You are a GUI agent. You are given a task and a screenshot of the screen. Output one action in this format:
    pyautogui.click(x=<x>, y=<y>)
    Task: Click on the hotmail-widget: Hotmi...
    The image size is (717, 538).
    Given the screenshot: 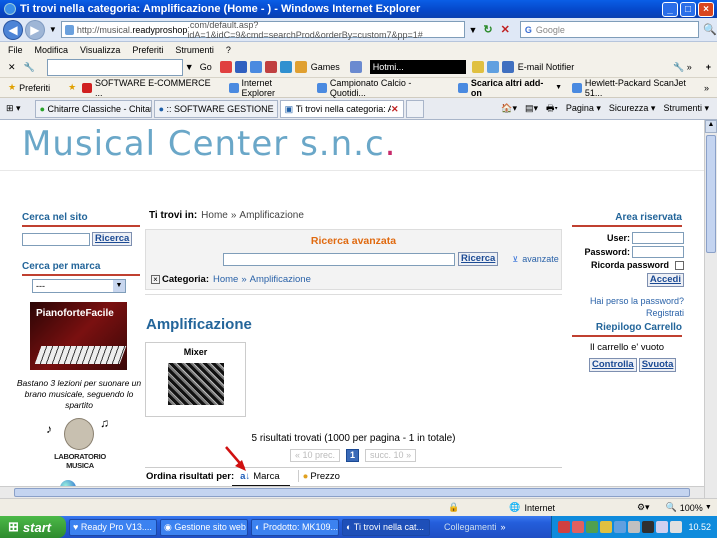 What is the action you would take?
    pyautogui.click(x=417, y=67)
    